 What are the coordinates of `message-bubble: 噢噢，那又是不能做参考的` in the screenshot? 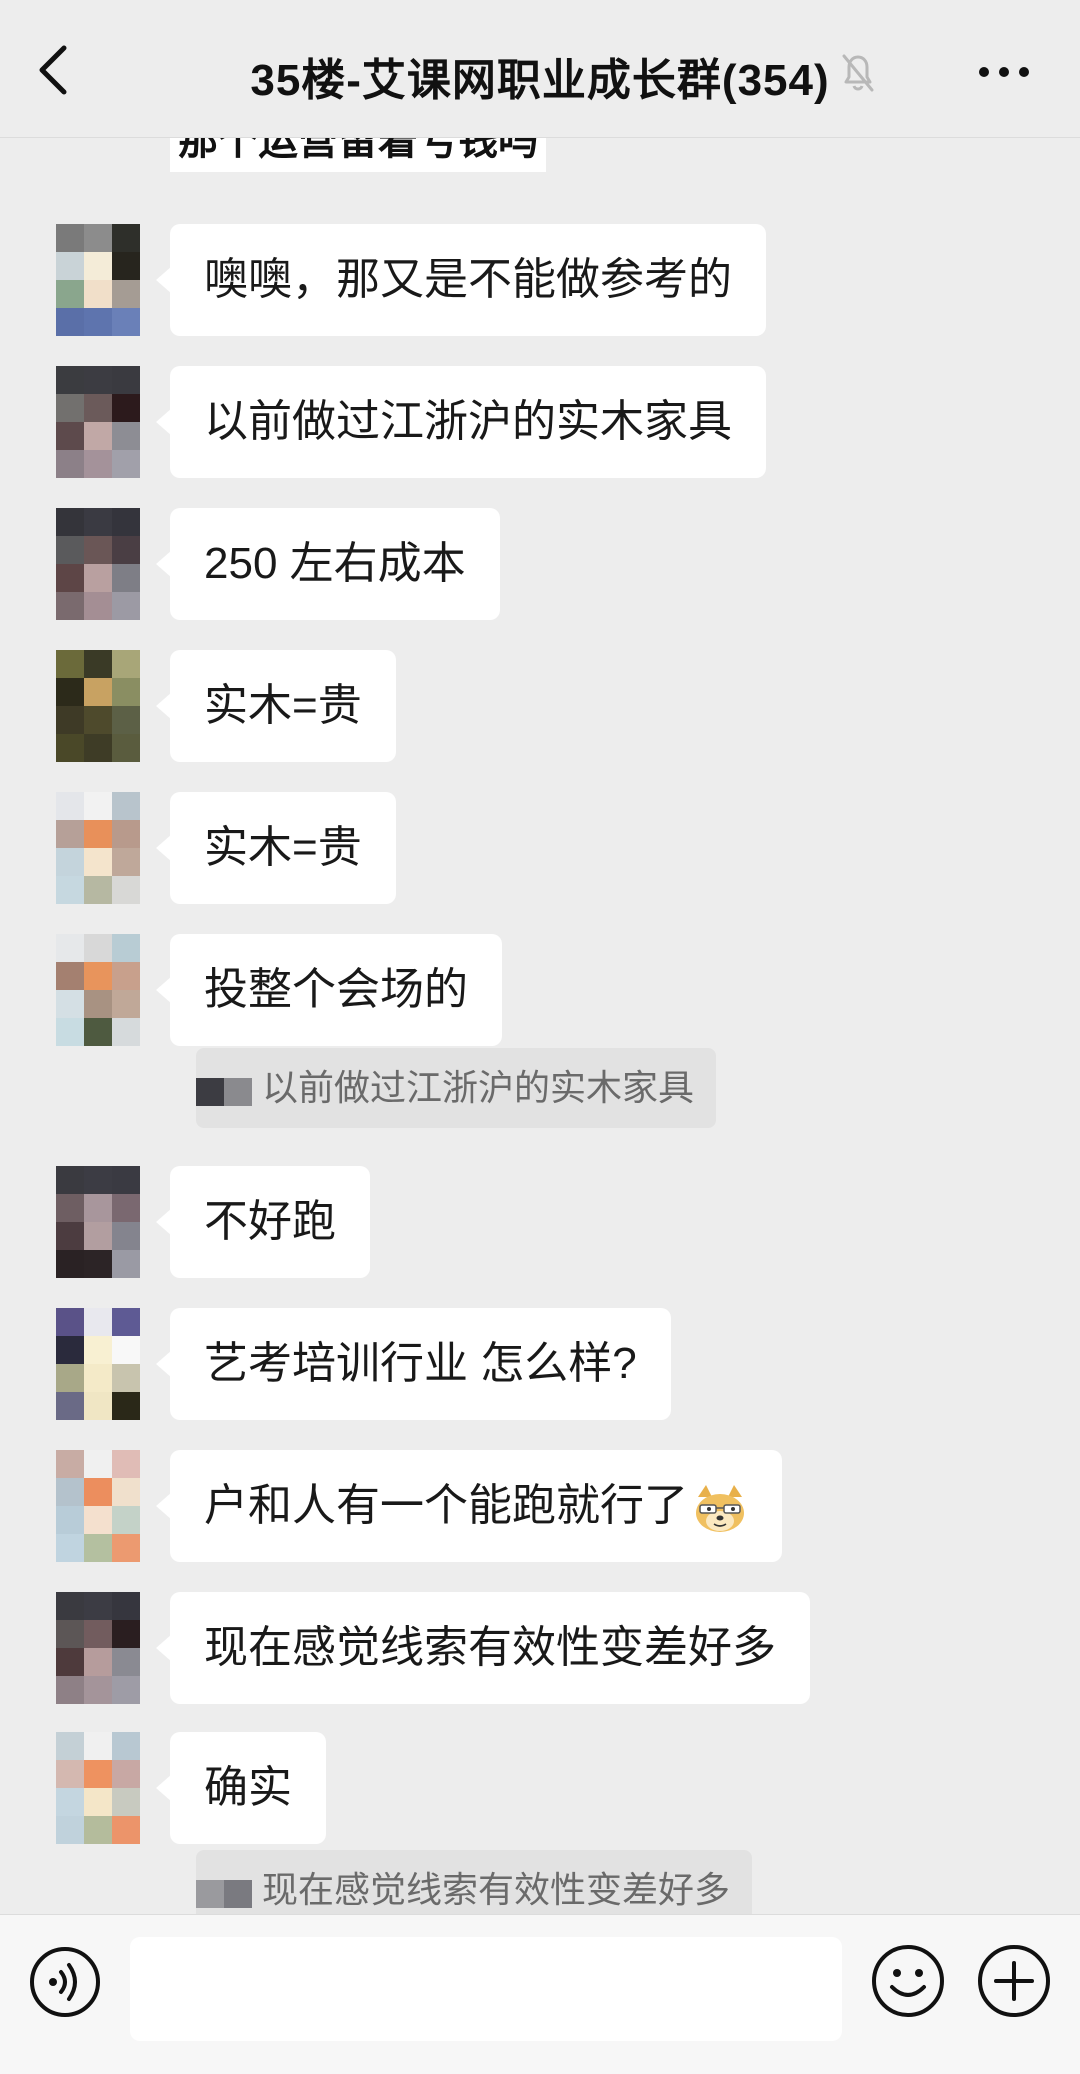 It's located at (461, 280).